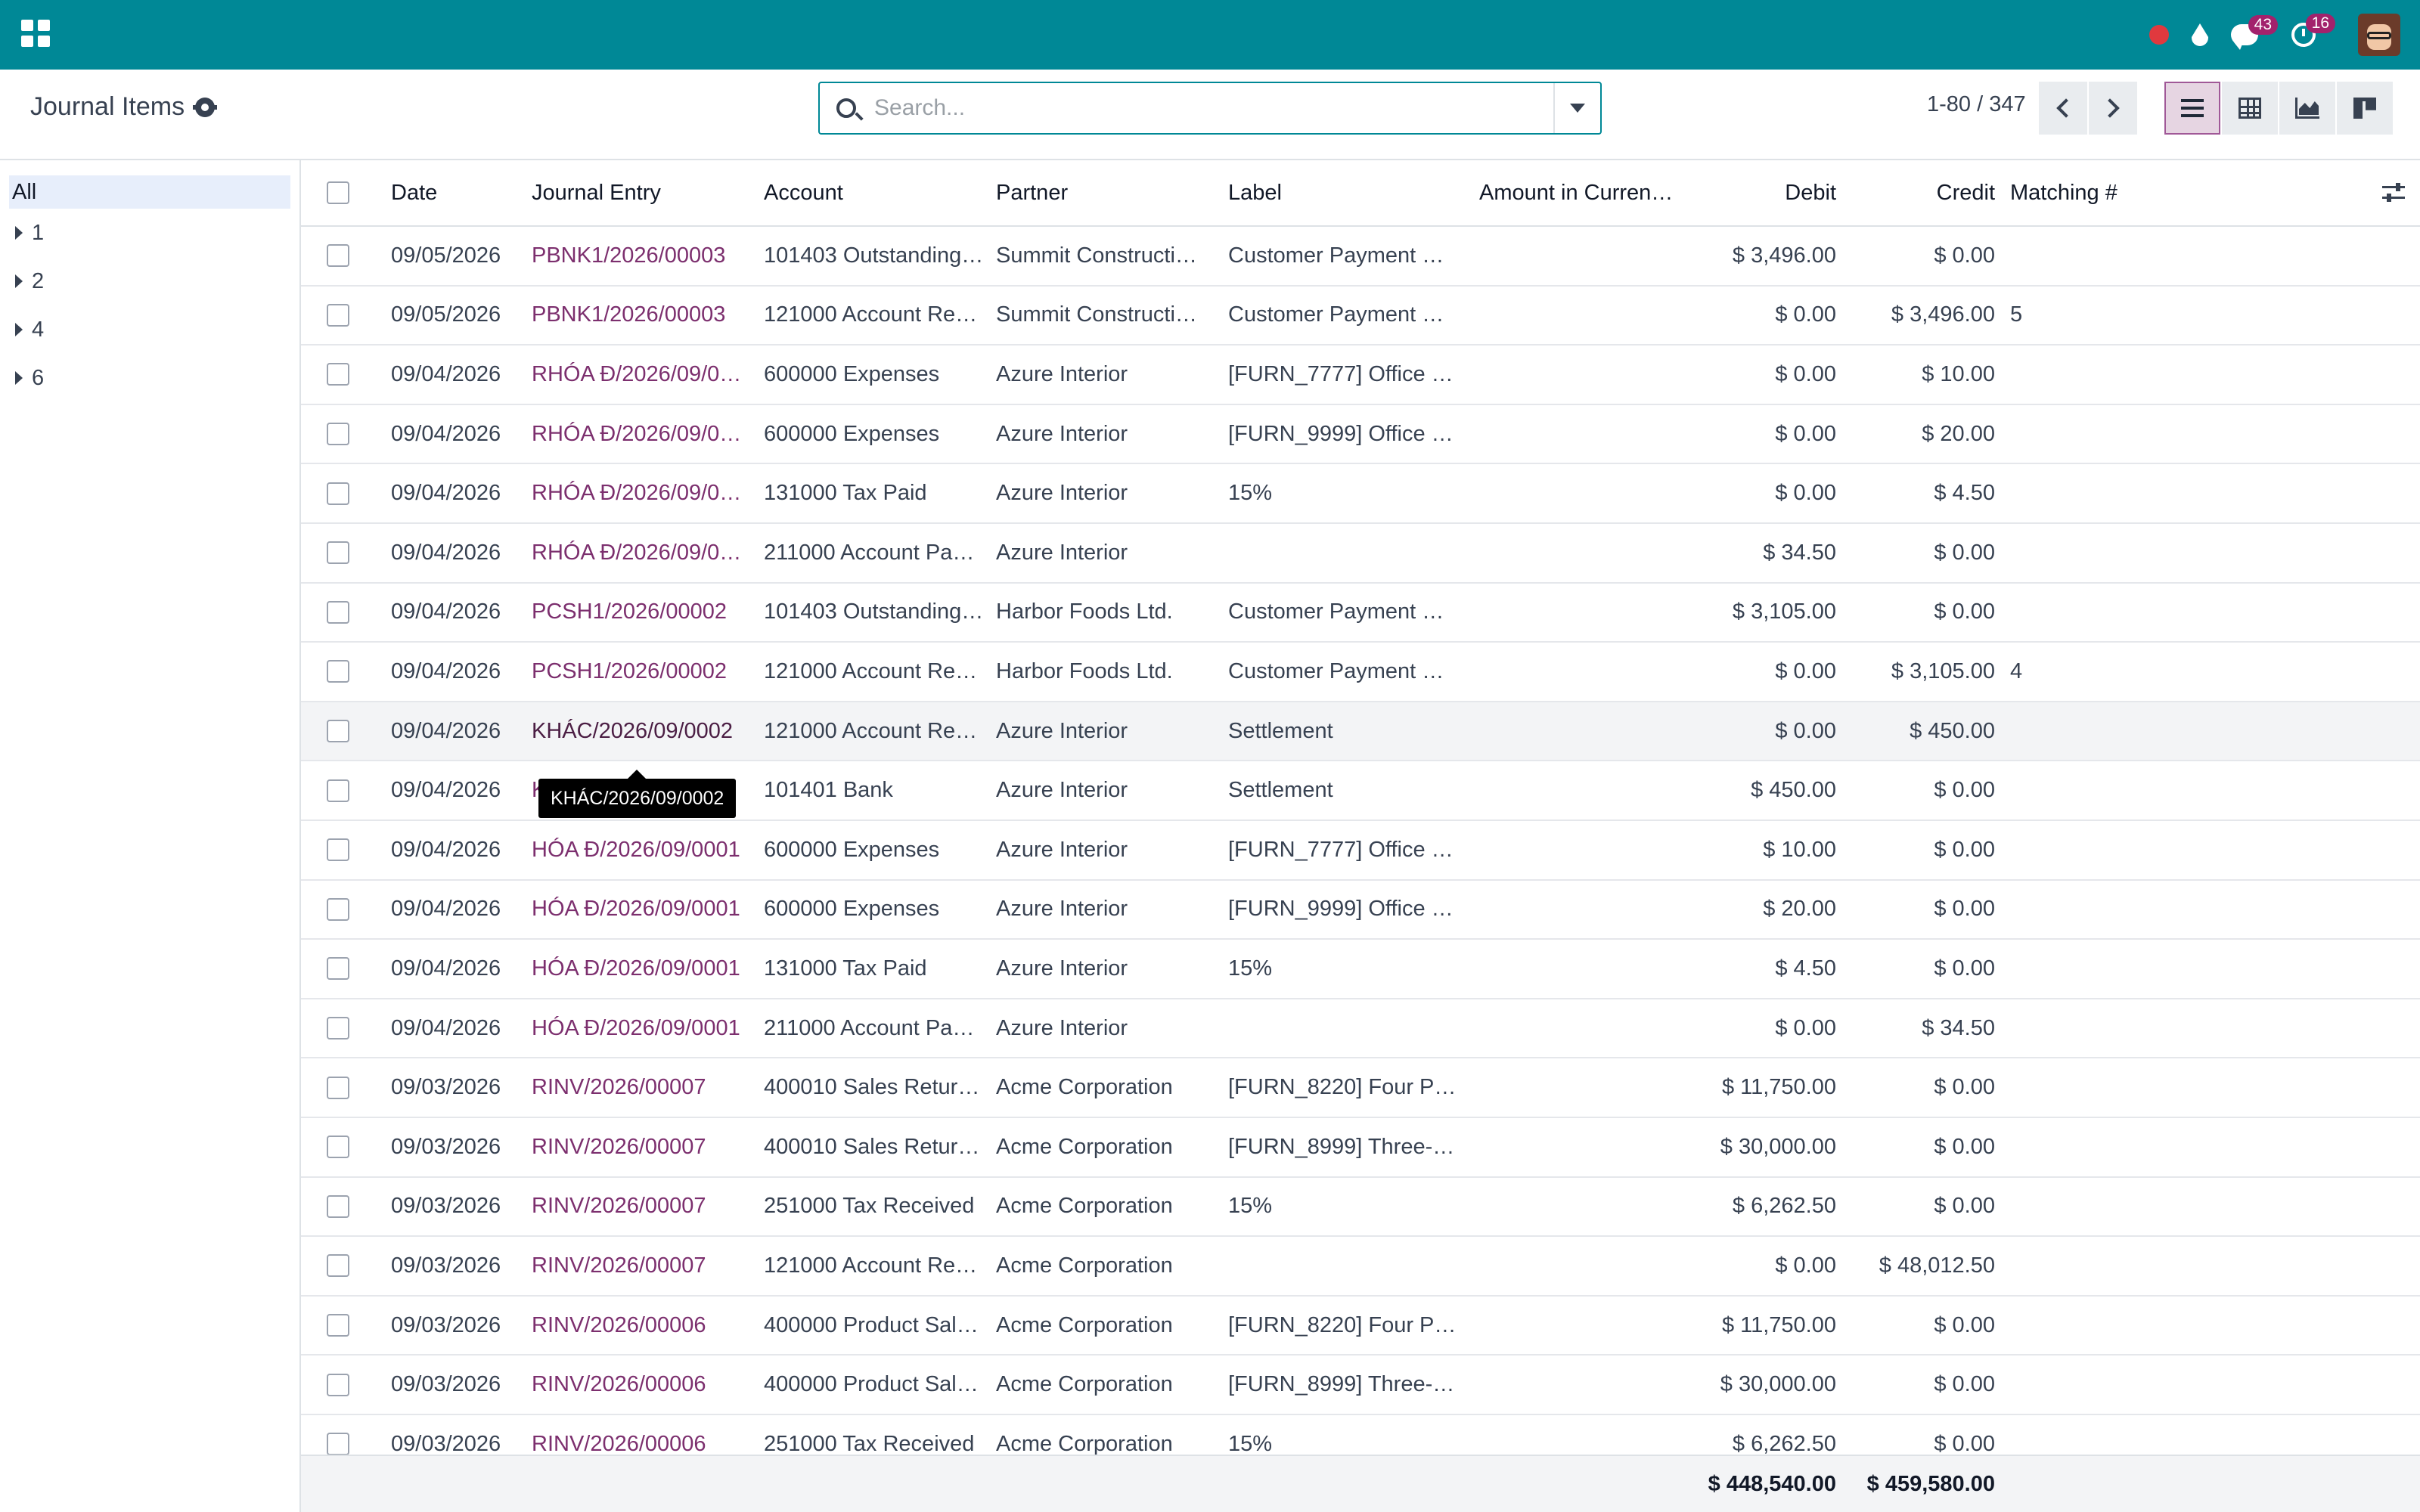  Describe the element at coordinates (338, 193) in the screenshot. I see `select-all-checkbox` at that location.